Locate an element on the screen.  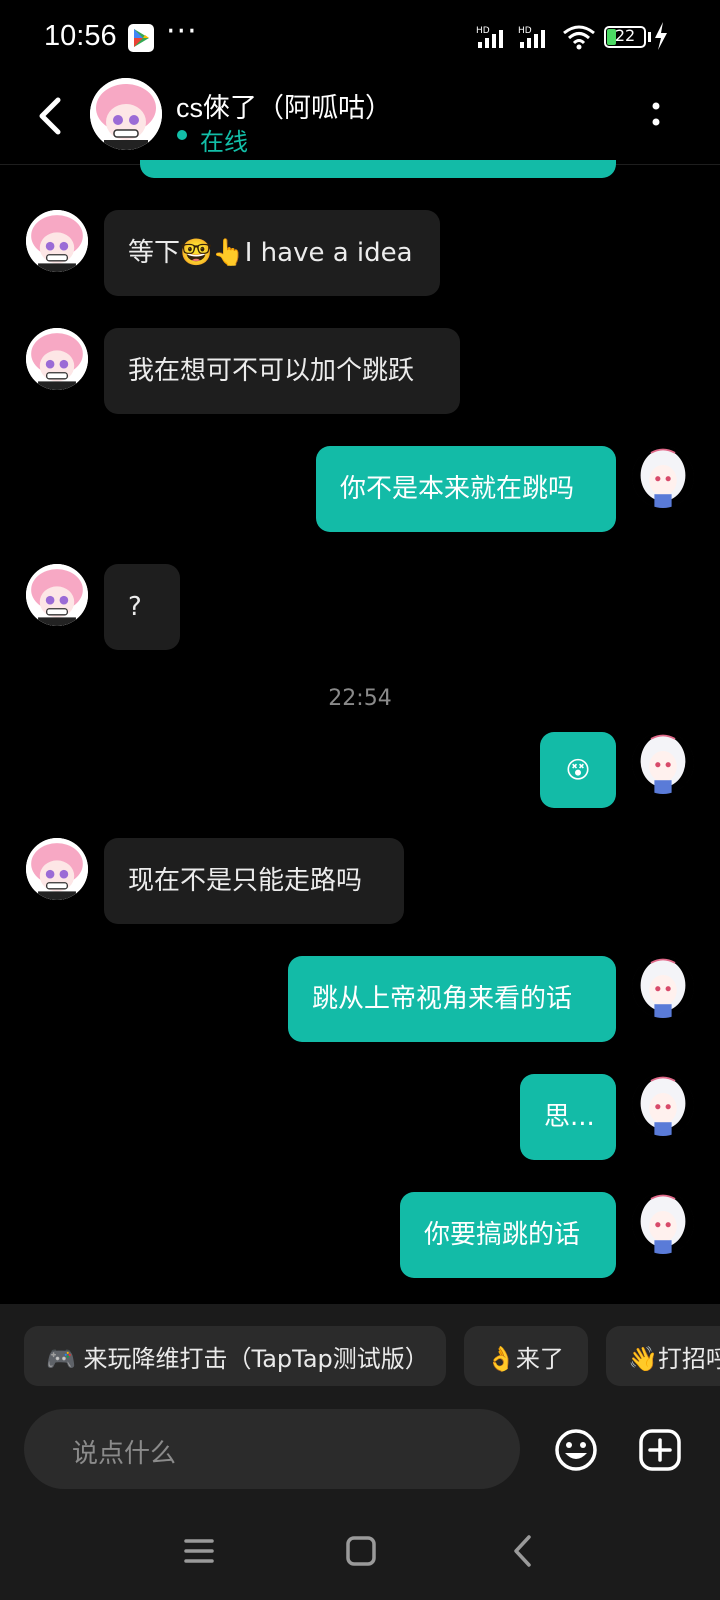
more-notifications-icon: ··· is located at coordinates (182, 31).